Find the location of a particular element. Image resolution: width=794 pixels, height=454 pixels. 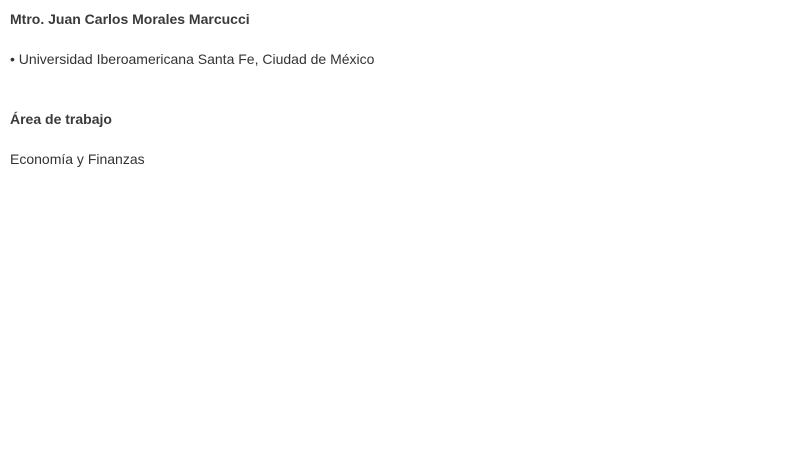

work-area-value: Economía y Finanzas is located at coordinates (77, 159).